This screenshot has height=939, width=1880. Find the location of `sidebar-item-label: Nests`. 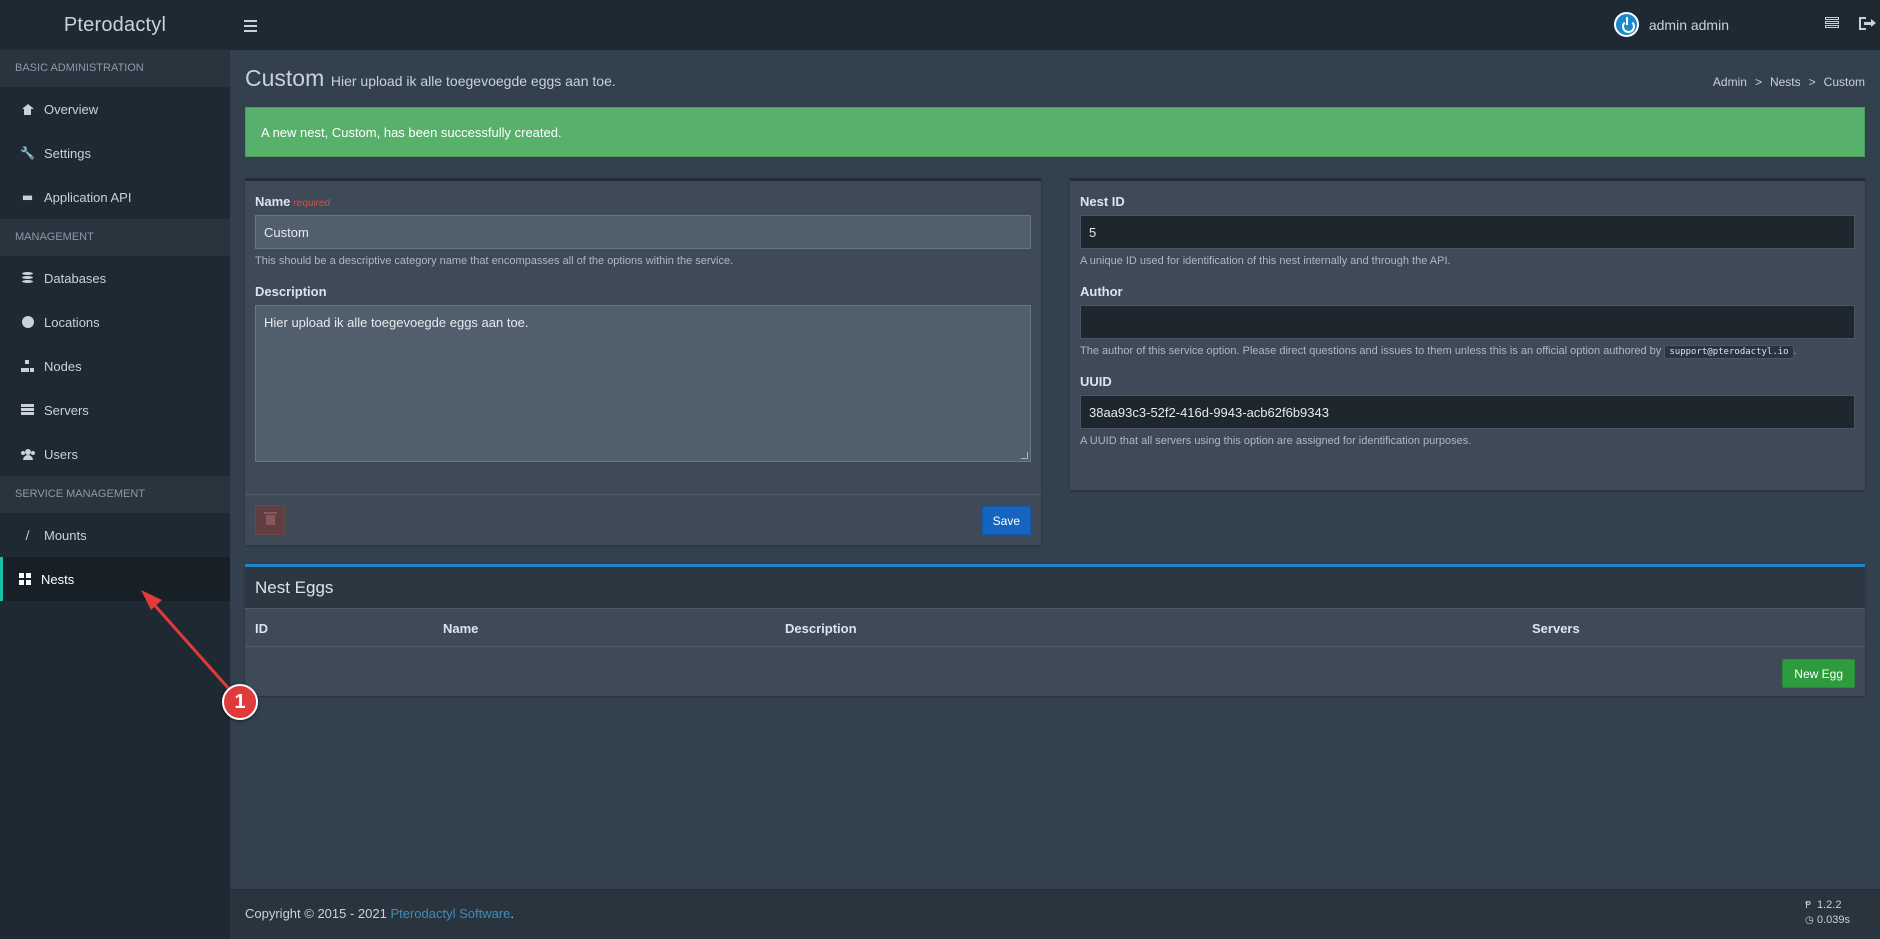

sidebar-item-label: Nests is located at coordinates (58, 579).